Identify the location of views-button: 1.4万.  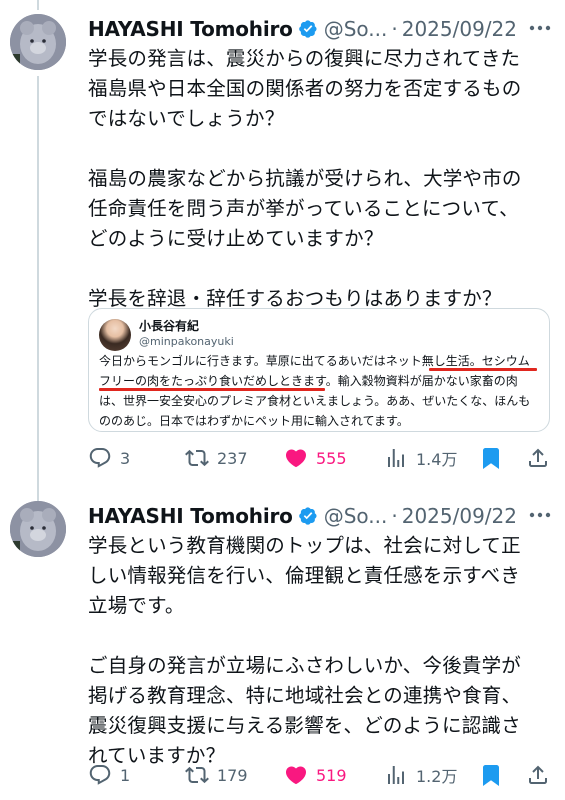
(420, 458).